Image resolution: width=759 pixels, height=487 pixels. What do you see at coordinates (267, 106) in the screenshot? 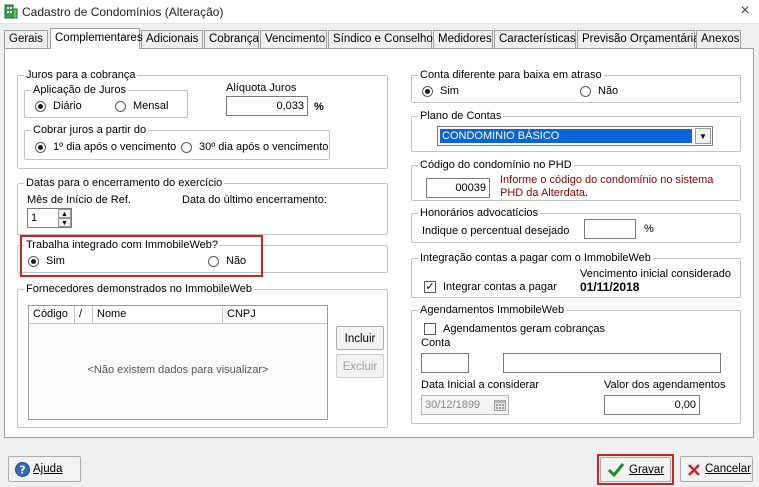
I see `aliquota-input: 0,033` at bounding box center [267, 106].